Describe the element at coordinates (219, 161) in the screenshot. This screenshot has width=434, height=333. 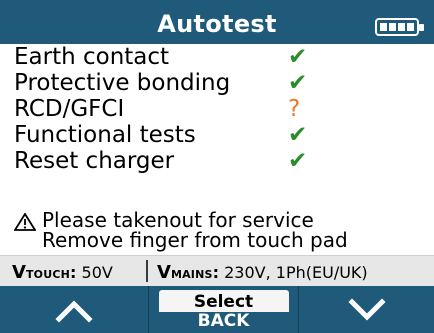
I see `check-row: Reset charger ✔` at that location.